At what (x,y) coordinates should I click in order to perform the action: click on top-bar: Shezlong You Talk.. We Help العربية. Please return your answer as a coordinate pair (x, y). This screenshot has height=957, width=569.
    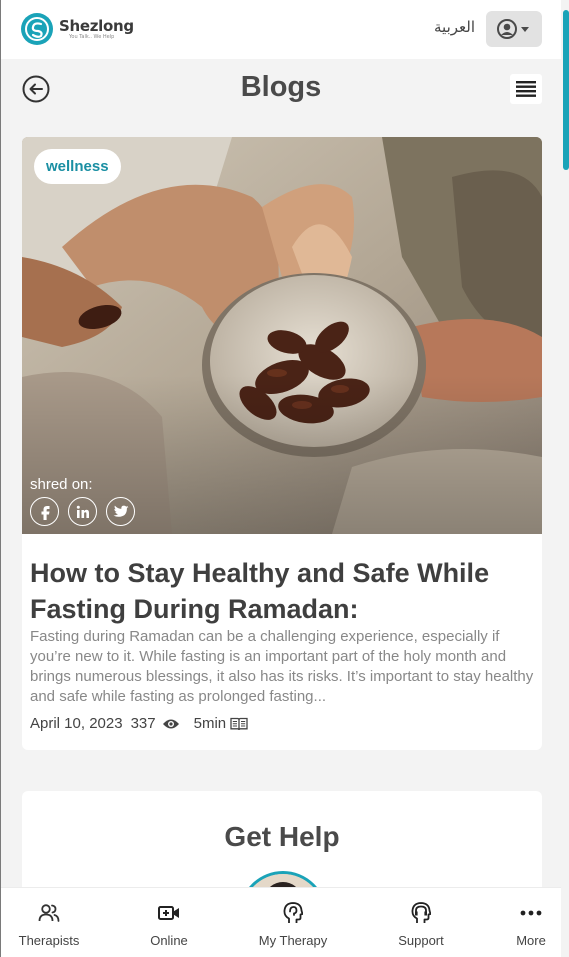
    Looking at the image, I should click on (281, 29).